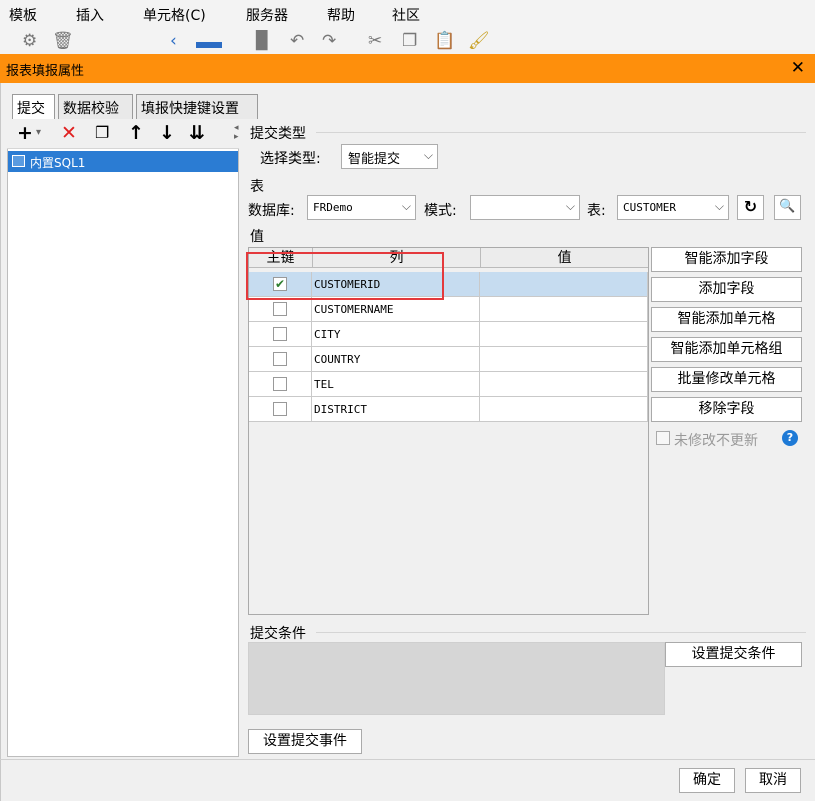  Describe the element at coordinates (257, 237) in the screenshot. I see `values-section-label: 值` at that location.